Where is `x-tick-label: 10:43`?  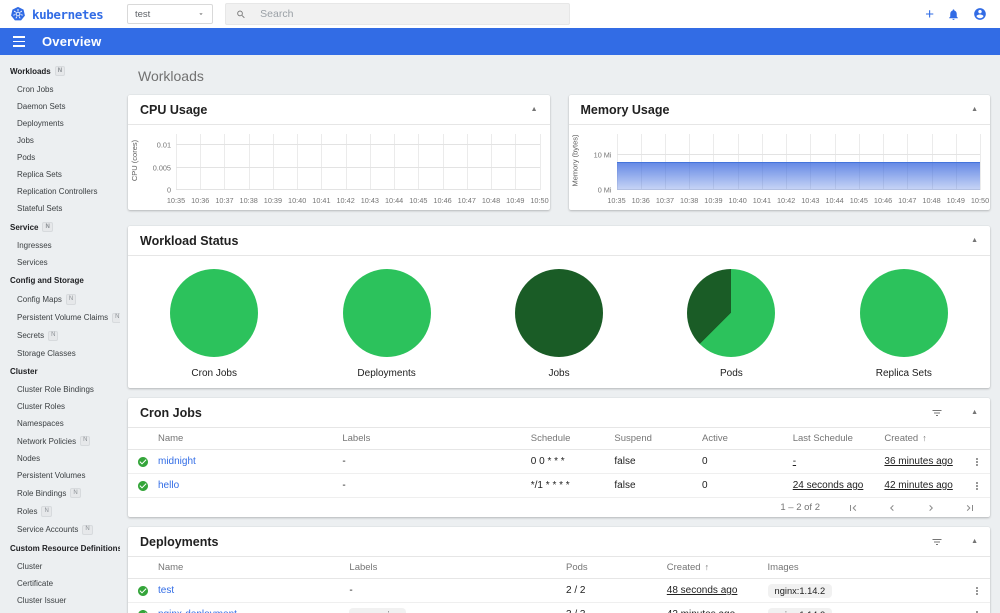
x-tick-label: 10:43 is located at coordinates (810, 200).